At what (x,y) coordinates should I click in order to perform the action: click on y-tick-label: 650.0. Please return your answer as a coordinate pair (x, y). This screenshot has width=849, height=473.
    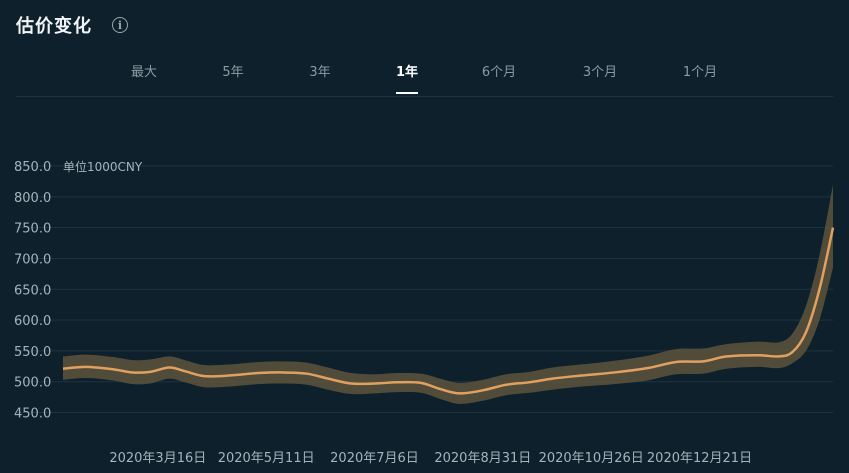
    Looking at the image, I should click on (32, 290).